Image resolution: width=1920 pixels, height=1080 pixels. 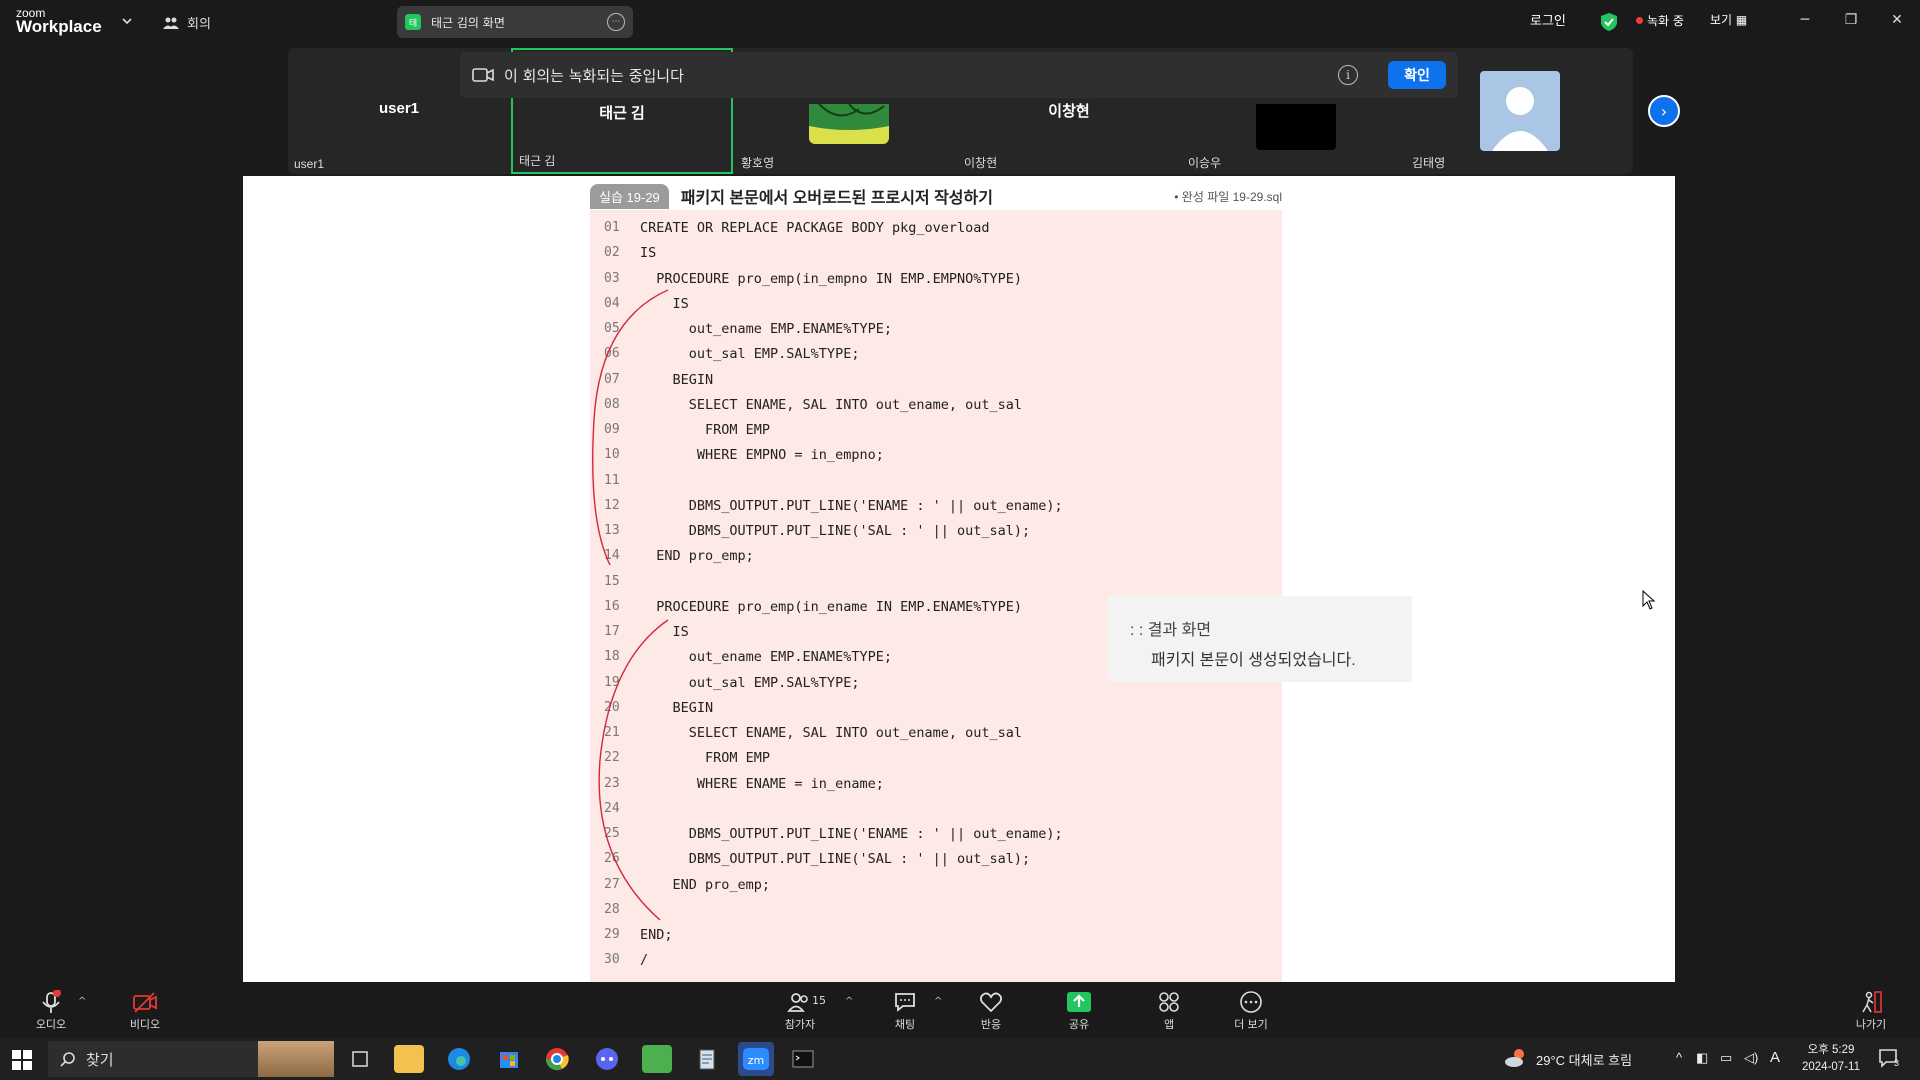 What do you see at coordinates (938, 1001) in the screenshot?
I see `chat-options-icon: ^` at bounding box center [938, 1001].